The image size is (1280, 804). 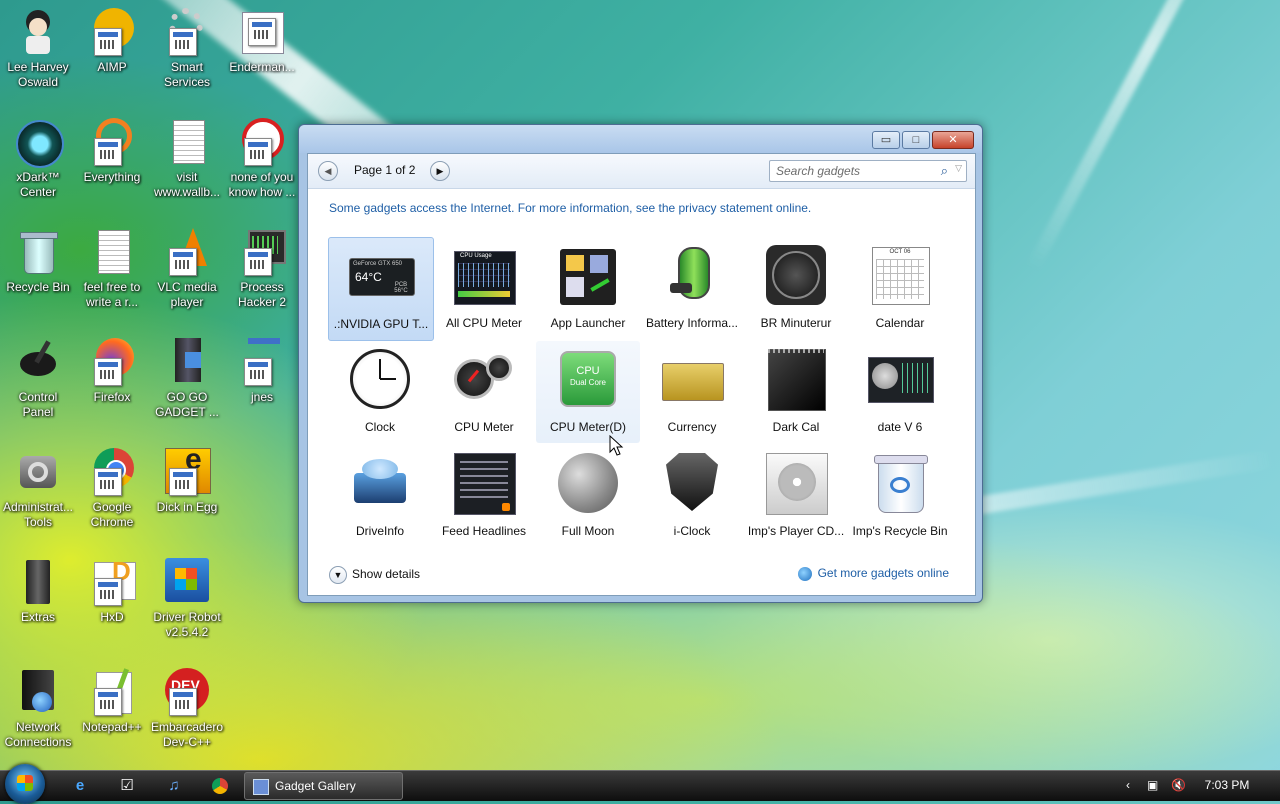 I want to click on admin-tools-icon, so click(x=38, y=472).